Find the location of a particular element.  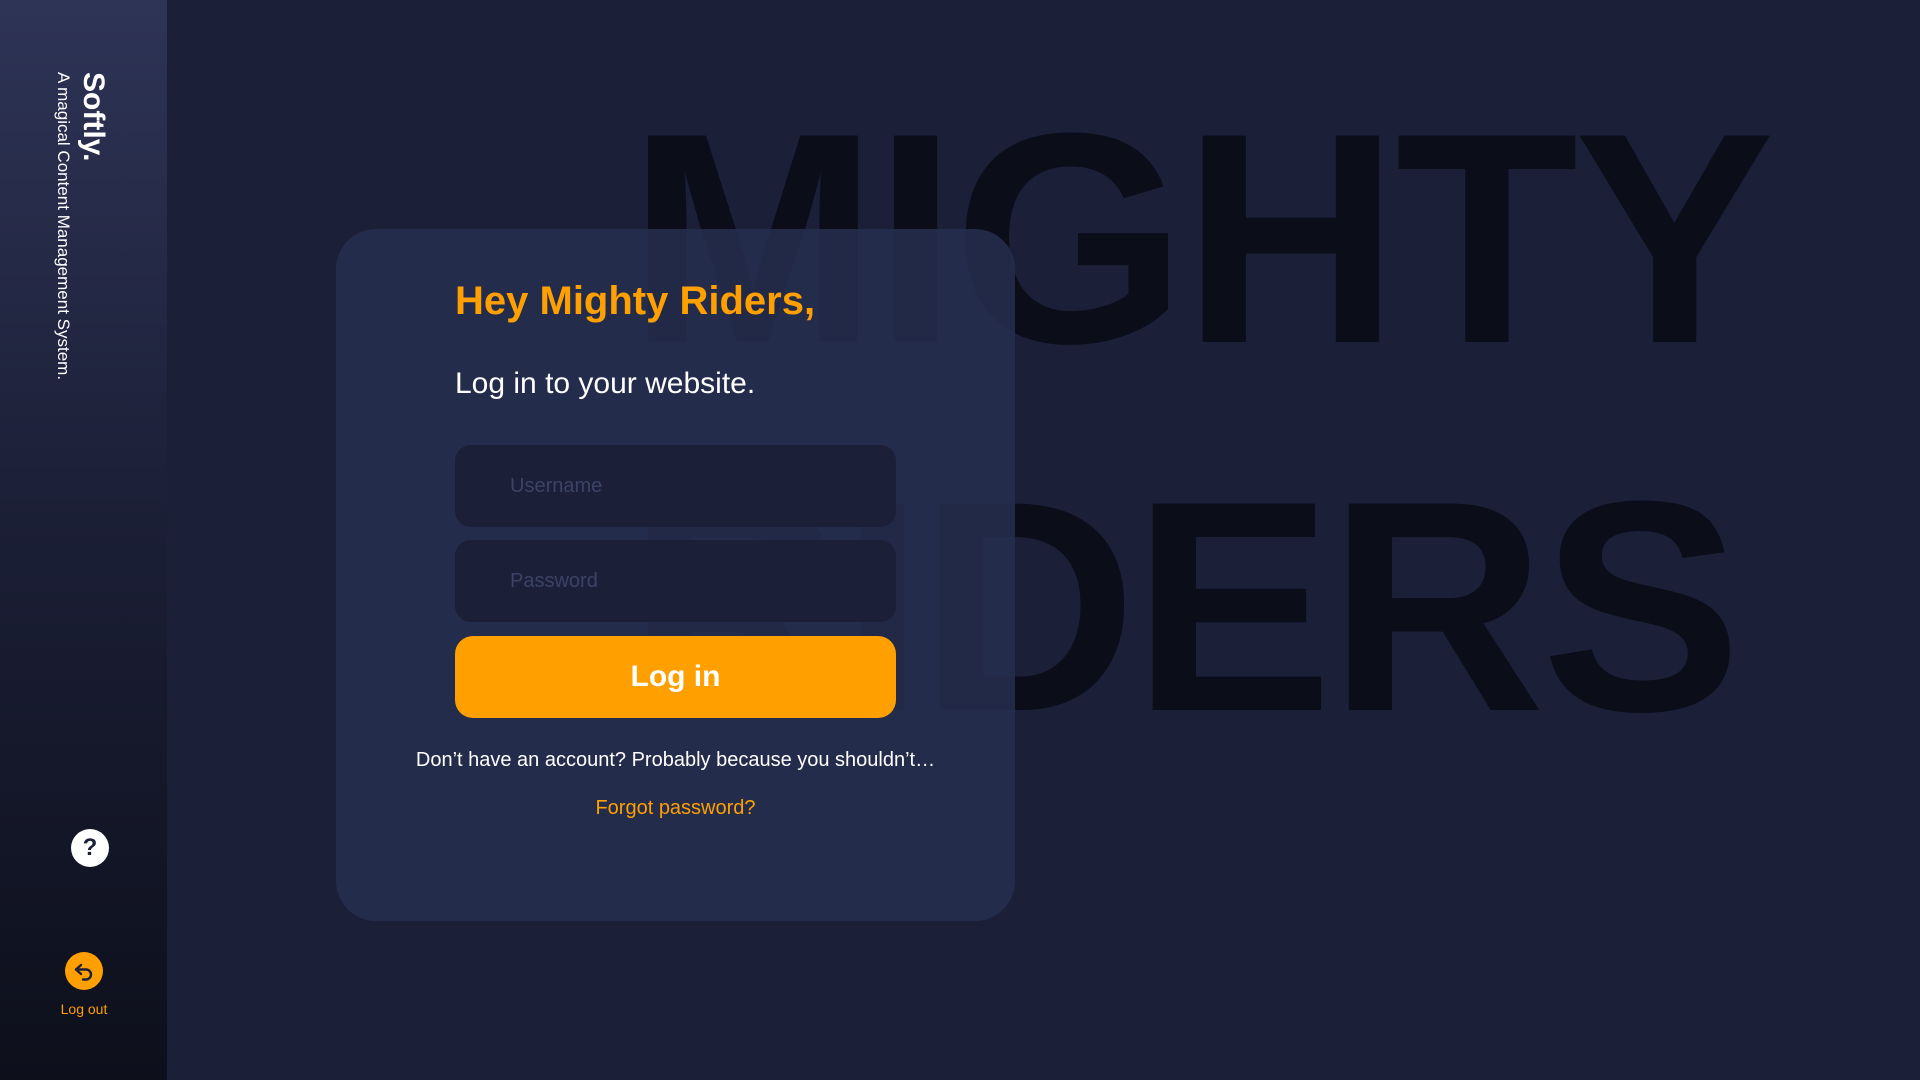

brand-name: Softly. is located at coordinates (93, 117).